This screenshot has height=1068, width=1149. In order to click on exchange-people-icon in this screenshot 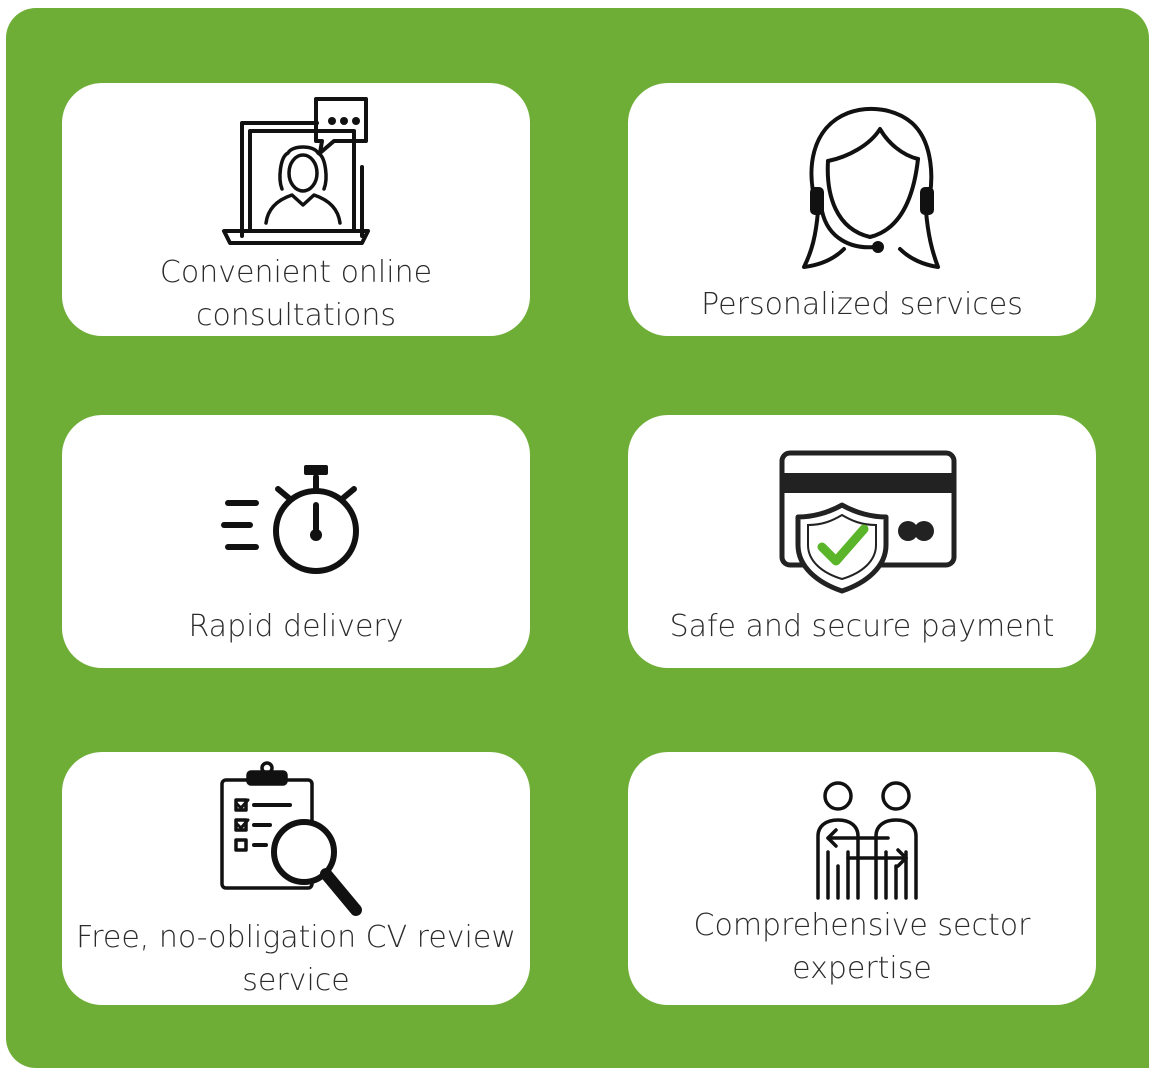, I will do `click(867, 840)`.